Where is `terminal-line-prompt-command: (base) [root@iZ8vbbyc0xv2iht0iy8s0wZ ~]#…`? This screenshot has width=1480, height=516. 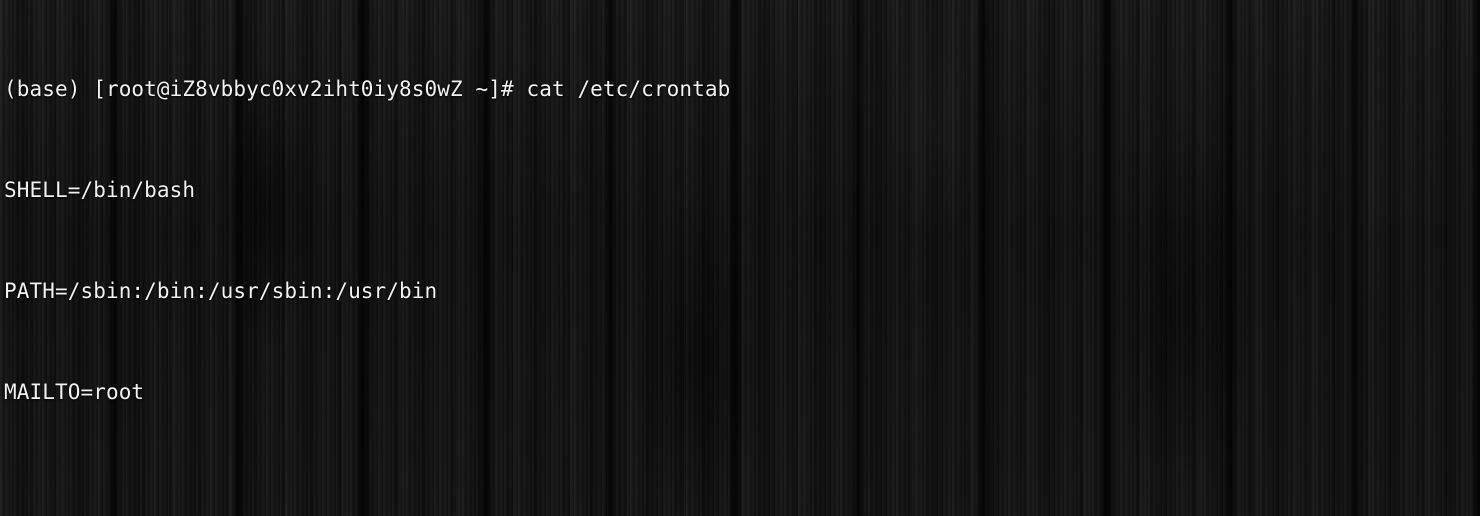 terminal-line-prompt-command: (base) [root@iZ8vbbyc0xv2iht0iy8s0wZ ~]#… is located at coordinates (367, 89).